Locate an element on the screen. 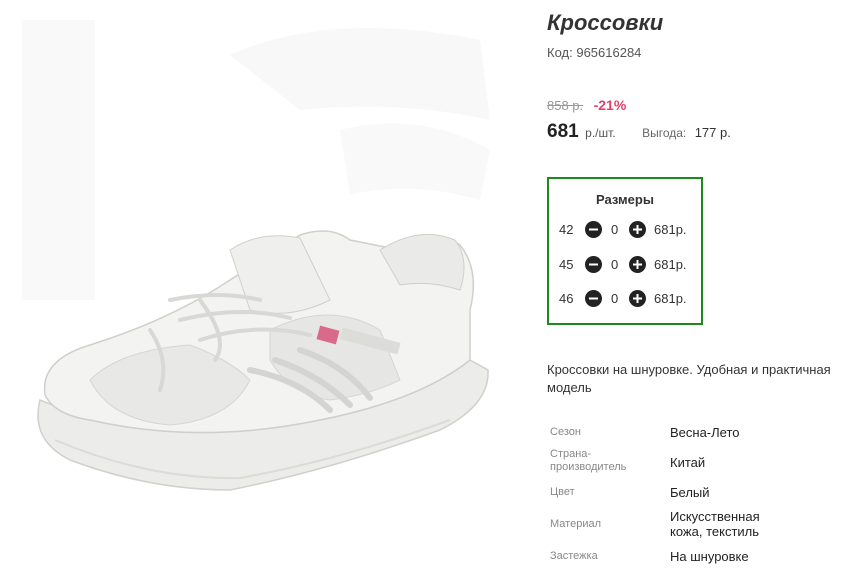 The image size is (844, 573). property-label: Цвет is located at coordinates (562, 492).